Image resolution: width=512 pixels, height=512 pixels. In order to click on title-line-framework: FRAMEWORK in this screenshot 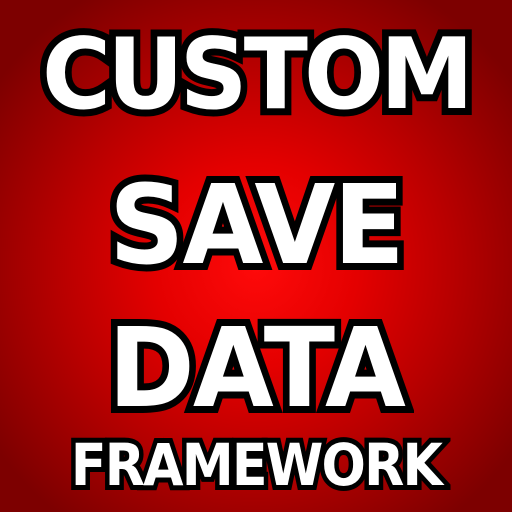, I will do `click(256, 465)`.